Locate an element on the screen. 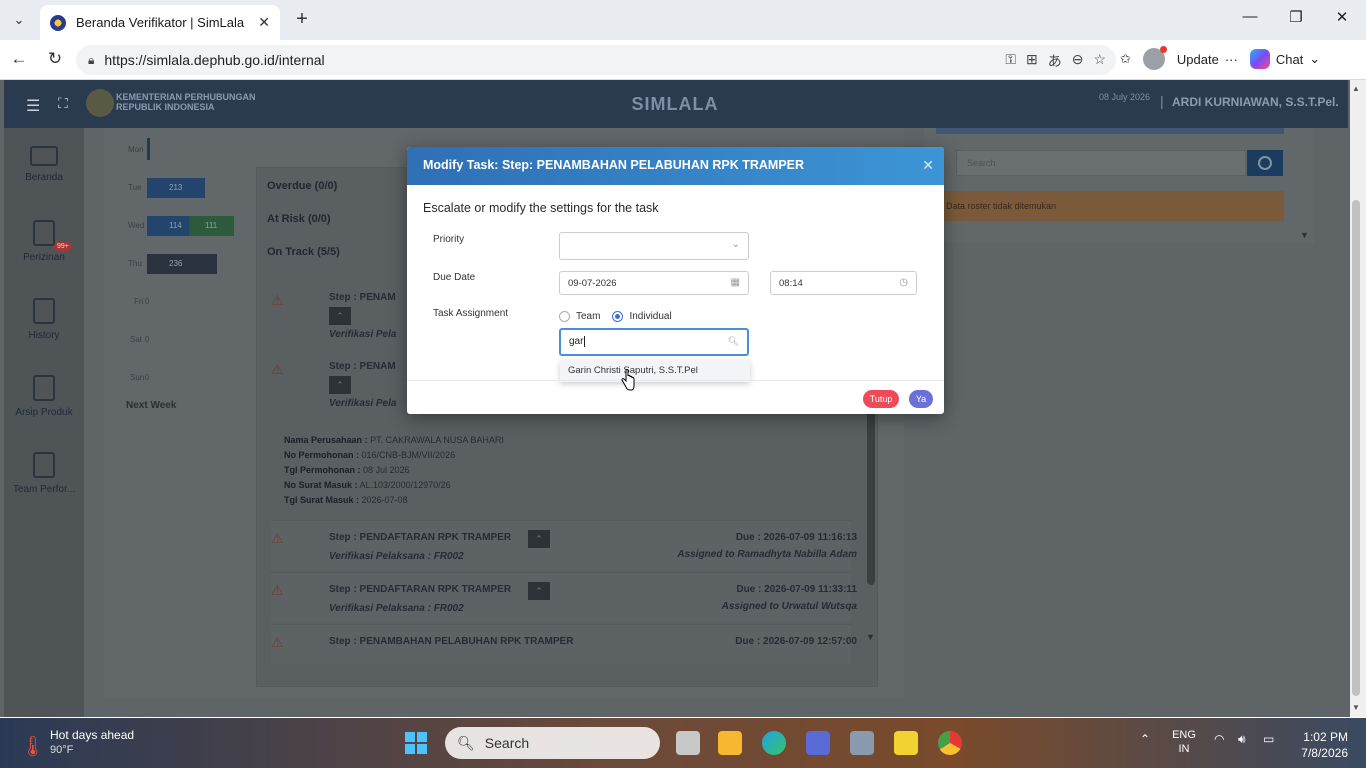 This screenshot has height=768, width=1366. tab-title: Beranda Verifikator | SimLala is located at coordinates (160, 22).